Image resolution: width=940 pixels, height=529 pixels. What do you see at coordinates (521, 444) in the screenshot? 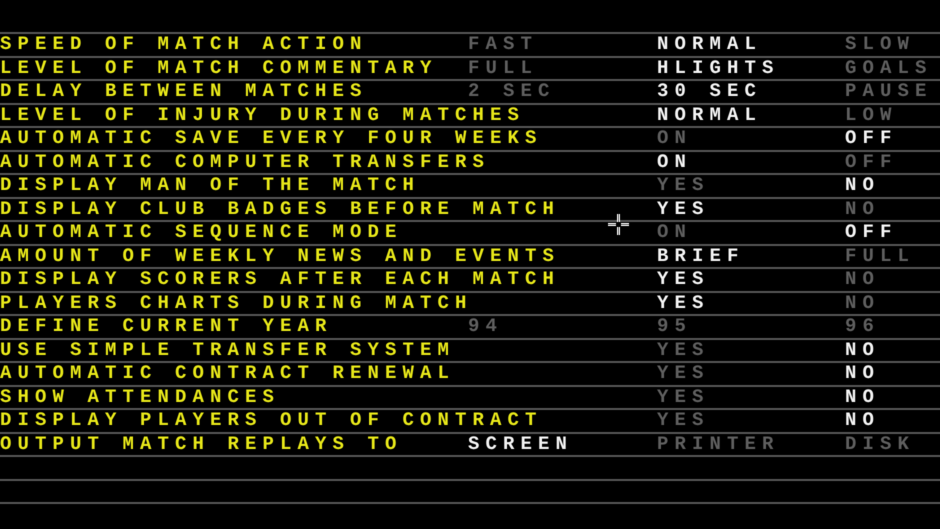
I see `option-choice: SCREEN` at bounding box center [521, 444].